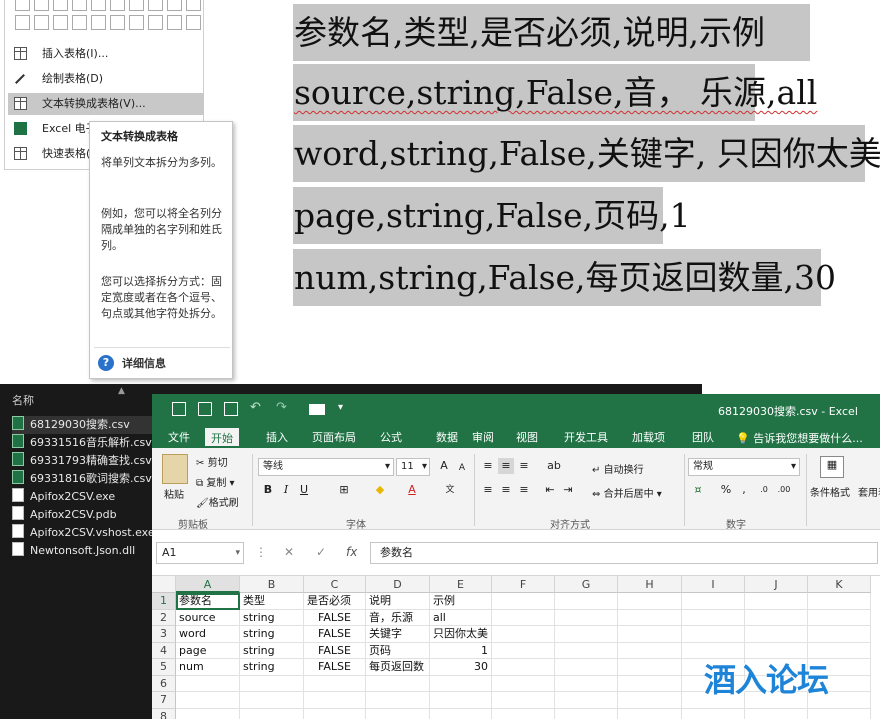 This screenshot has width=880, height=719. What do you see at coordinates (627, 492) in the screenshot?
I see `merge-center-button: ⇔ 合并后居中 ▾` at bounding box center [627, 492].